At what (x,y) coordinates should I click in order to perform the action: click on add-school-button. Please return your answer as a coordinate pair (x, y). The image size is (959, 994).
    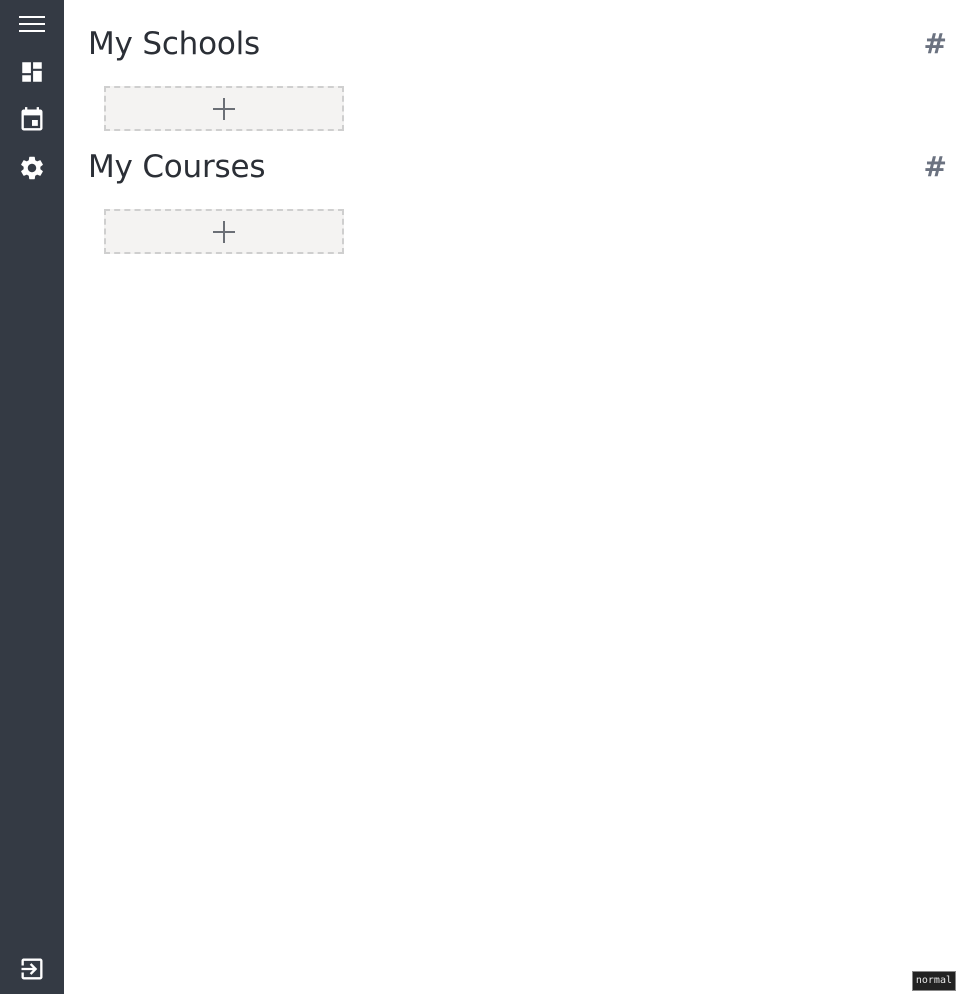
    Looking at the image, I should click on (224, 108).